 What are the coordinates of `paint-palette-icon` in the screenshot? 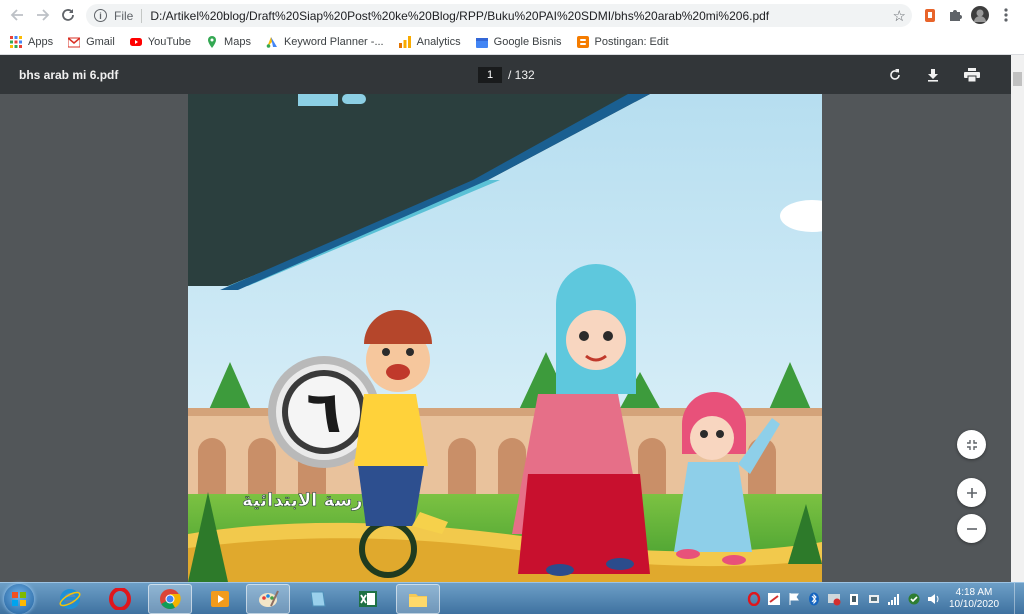 It's located at (269, 598).